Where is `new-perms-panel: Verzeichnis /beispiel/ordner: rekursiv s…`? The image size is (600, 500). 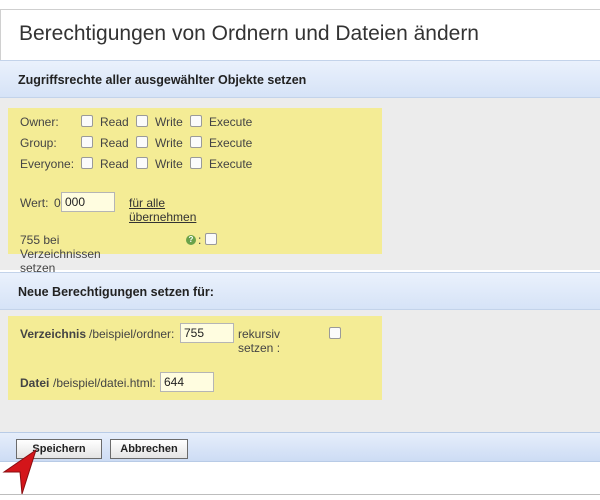 new-perms-panel: Verzeichnis /beispiel/ordner: rekursiv s… is located at coordinates (195, 358).